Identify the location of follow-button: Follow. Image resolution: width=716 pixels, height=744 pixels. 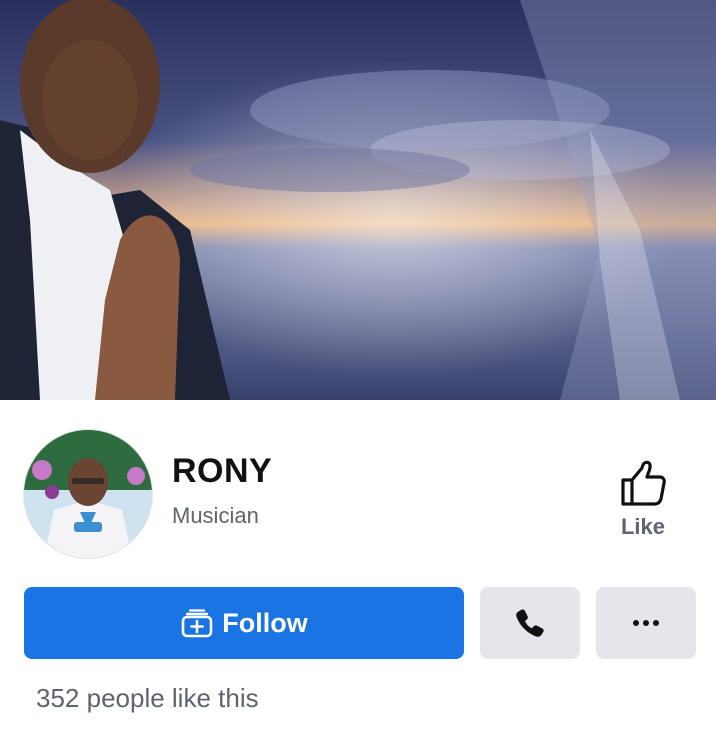
(244, 623).